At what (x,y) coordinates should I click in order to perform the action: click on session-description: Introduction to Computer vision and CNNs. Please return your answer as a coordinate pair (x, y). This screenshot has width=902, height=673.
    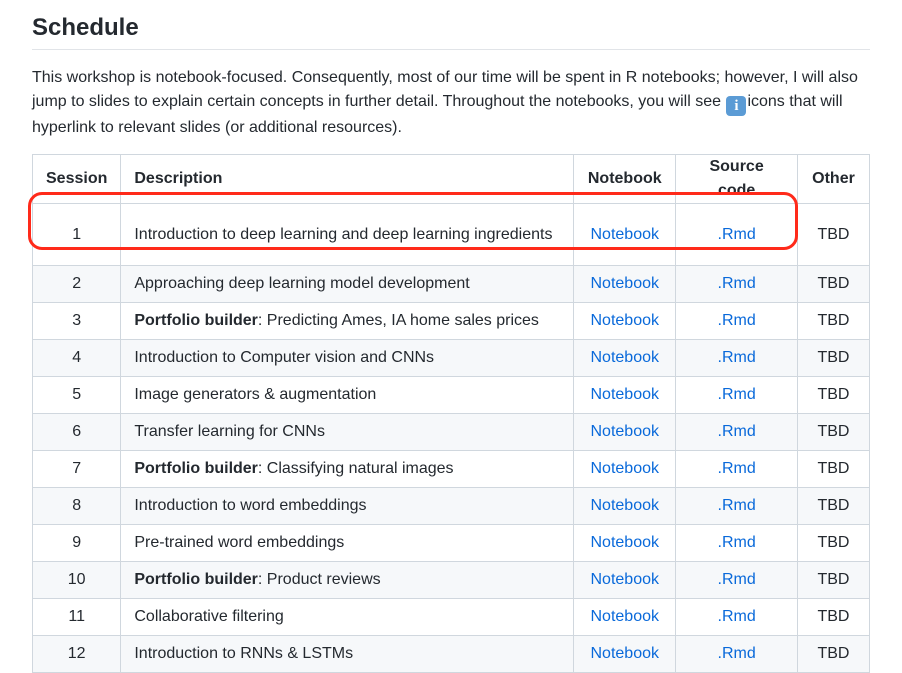
    Looking at the image, I should click on (347, 358).